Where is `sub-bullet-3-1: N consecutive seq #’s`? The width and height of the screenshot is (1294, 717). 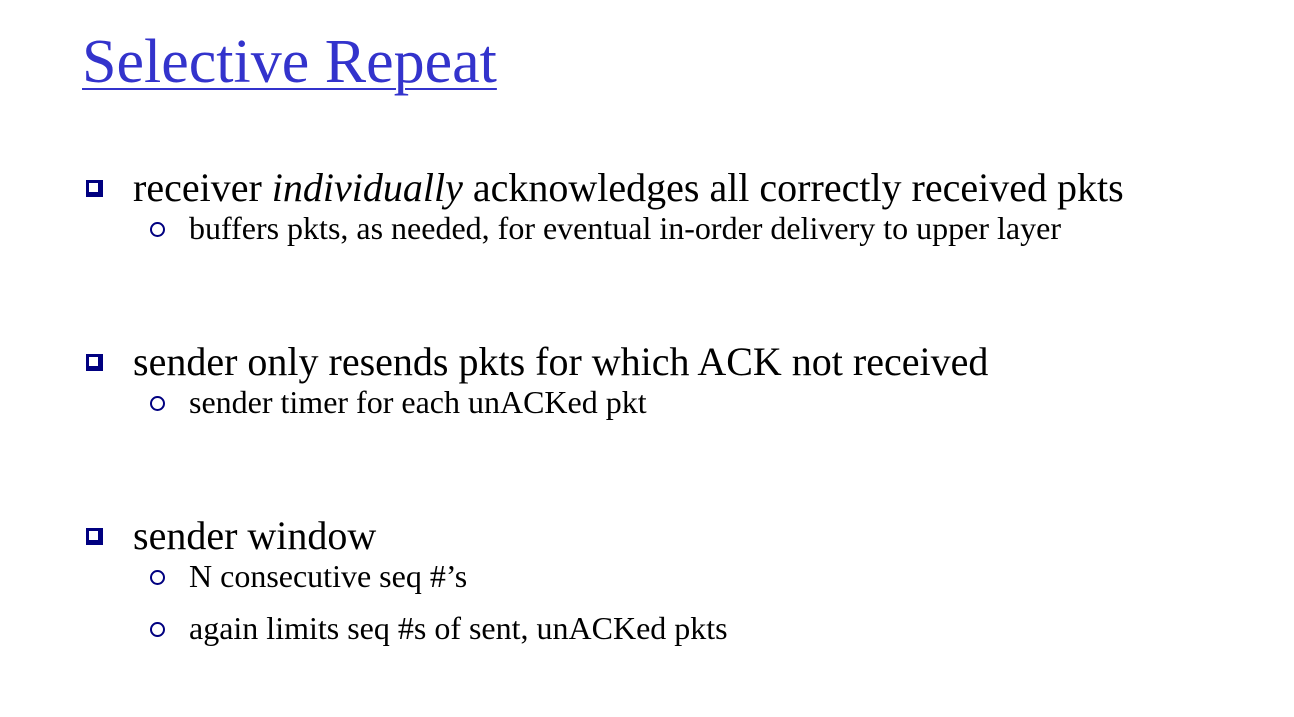 sub-bullet-3-1: N consecutive seq #’s is located at coordinates (406, 576).